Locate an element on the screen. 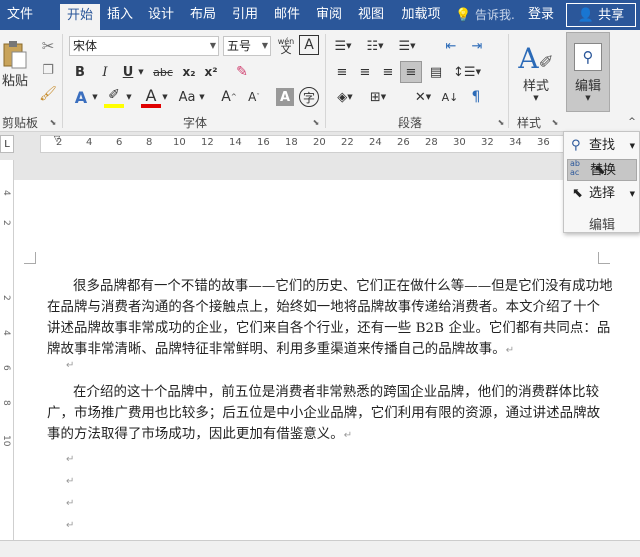 The height and width of the screenshot is (557, 640). share-label: 共享 is located at coordinates (611, 15).